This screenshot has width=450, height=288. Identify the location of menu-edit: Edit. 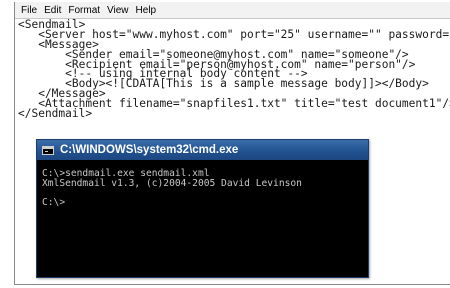
(52, 10).